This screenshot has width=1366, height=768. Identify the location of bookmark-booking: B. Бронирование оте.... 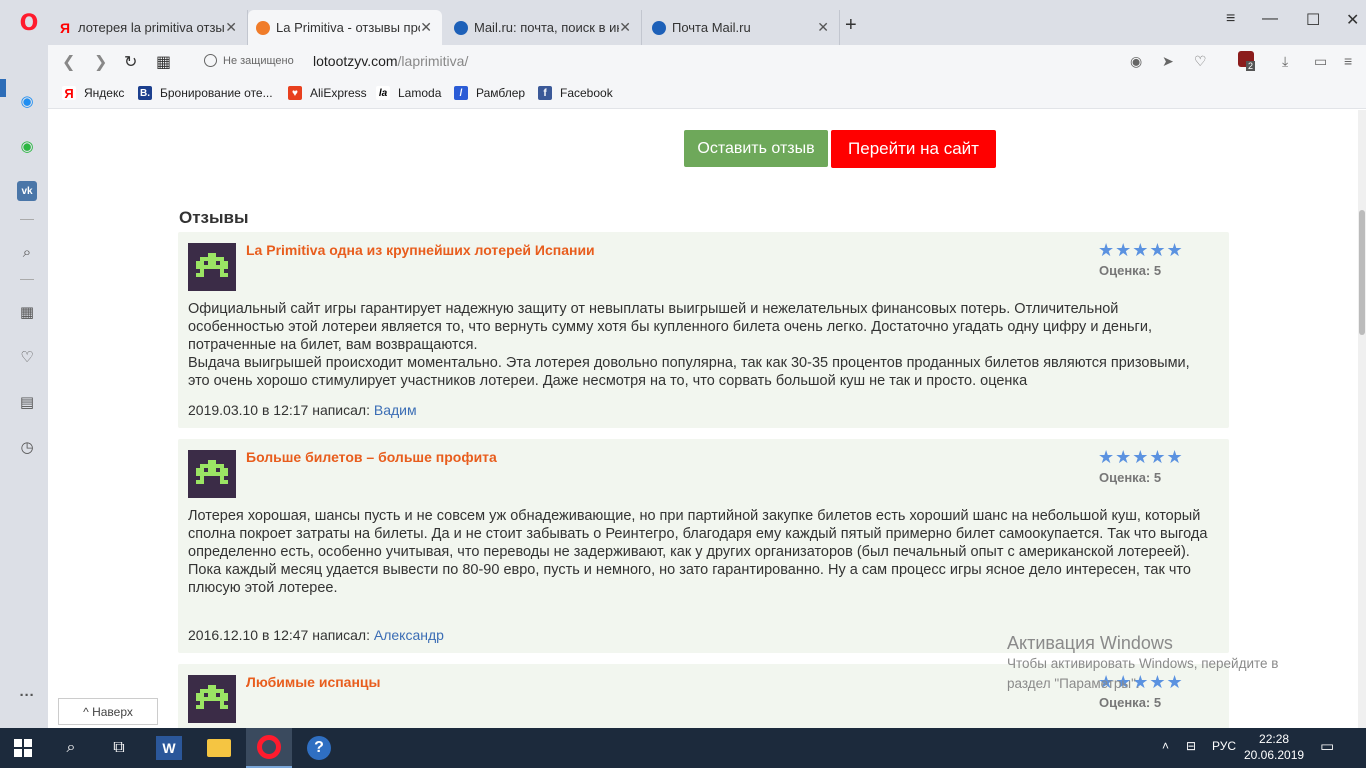
(205, 93).